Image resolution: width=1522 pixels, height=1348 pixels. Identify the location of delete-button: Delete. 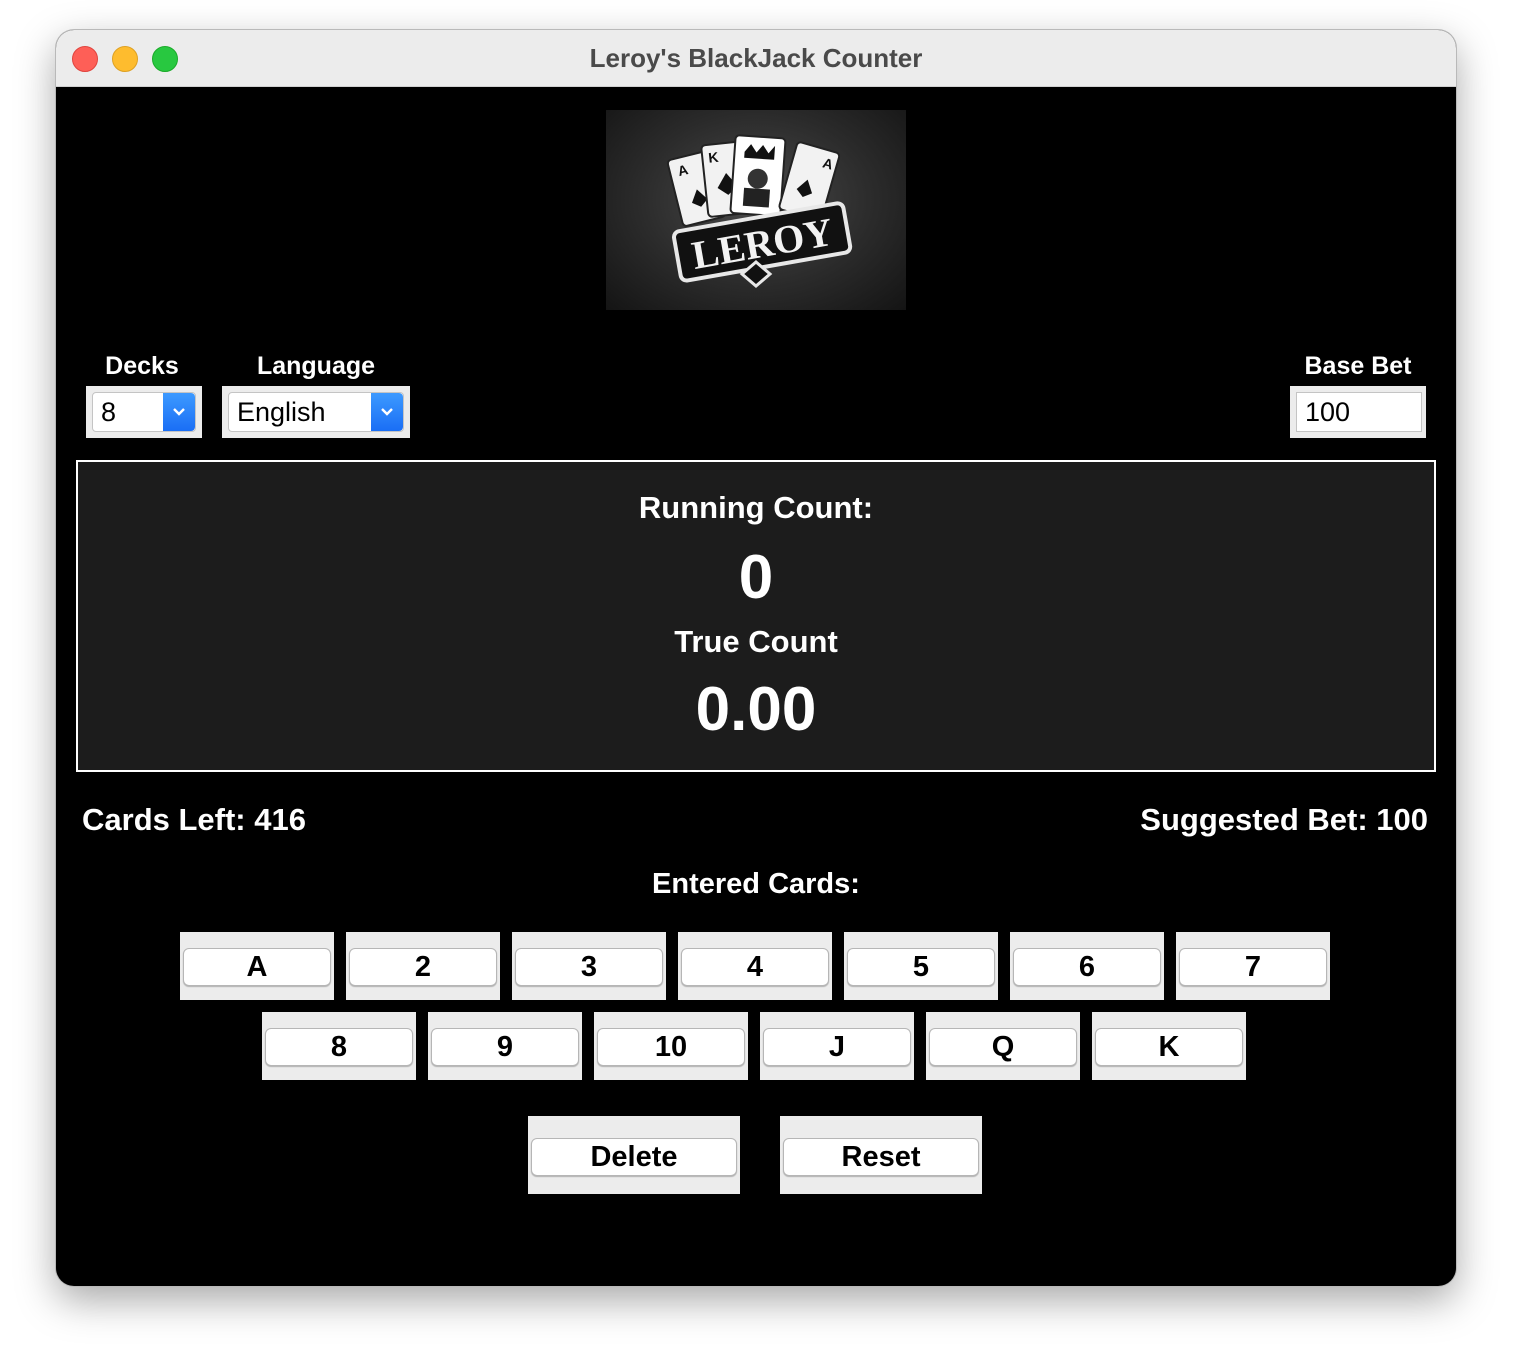
(634, 1157).